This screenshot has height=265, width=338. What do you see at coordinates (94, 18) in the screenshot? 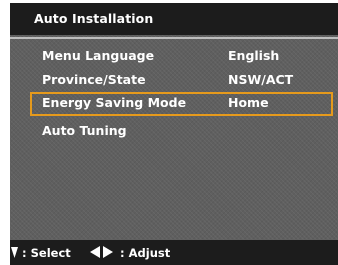
I see `menu-title: Auto Installation` at bounding box center [94, 18].